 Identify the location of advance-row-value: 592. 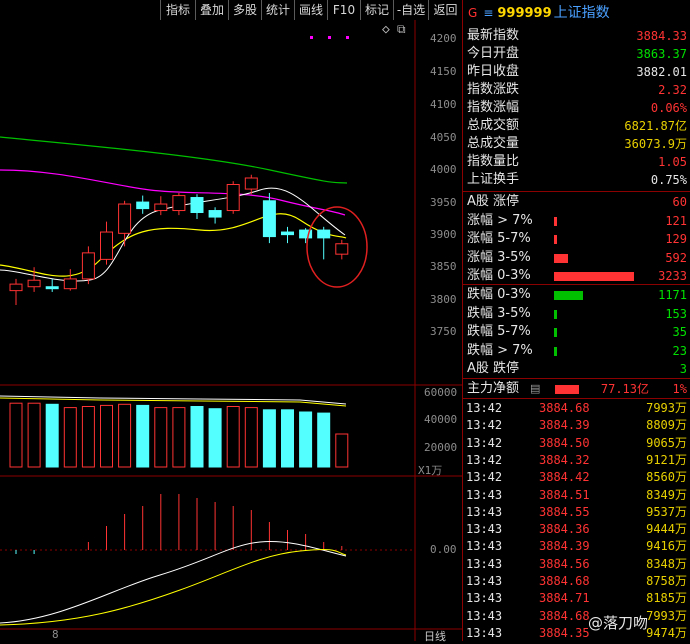
(676, 257).